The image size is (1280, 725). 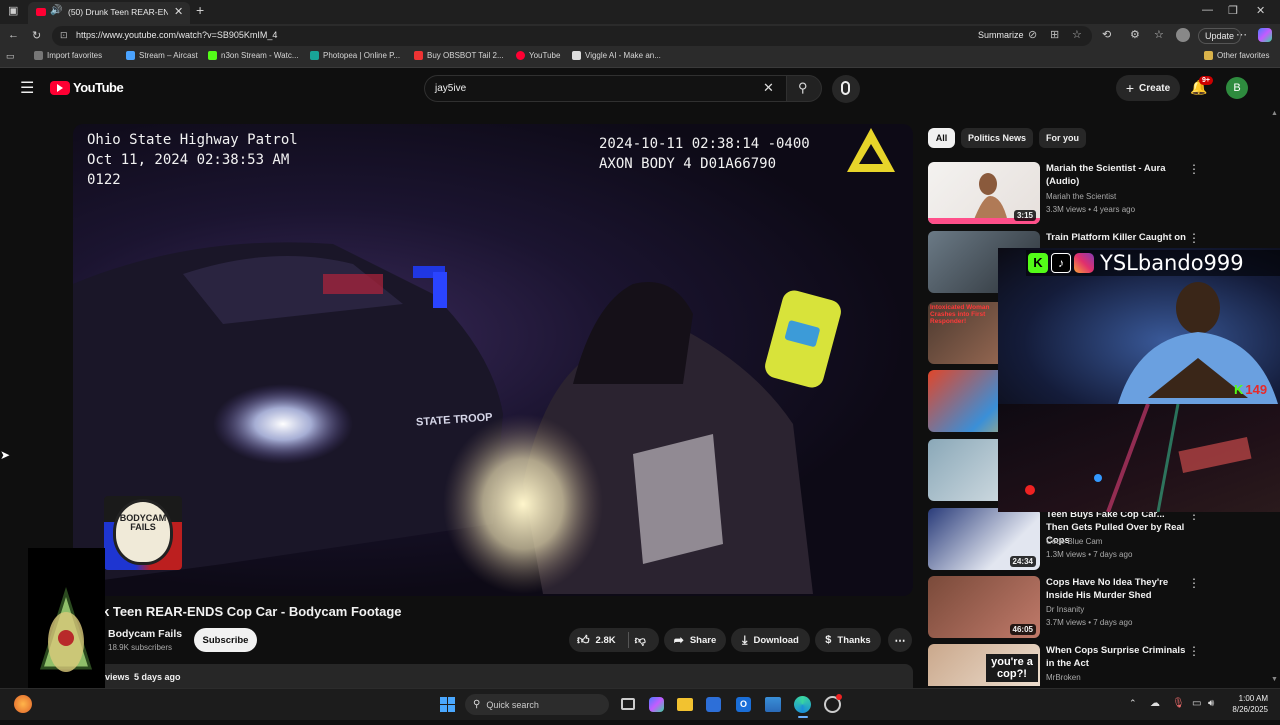 I want to click on upload-age: 5 days ago, so click(x=157, y=677).